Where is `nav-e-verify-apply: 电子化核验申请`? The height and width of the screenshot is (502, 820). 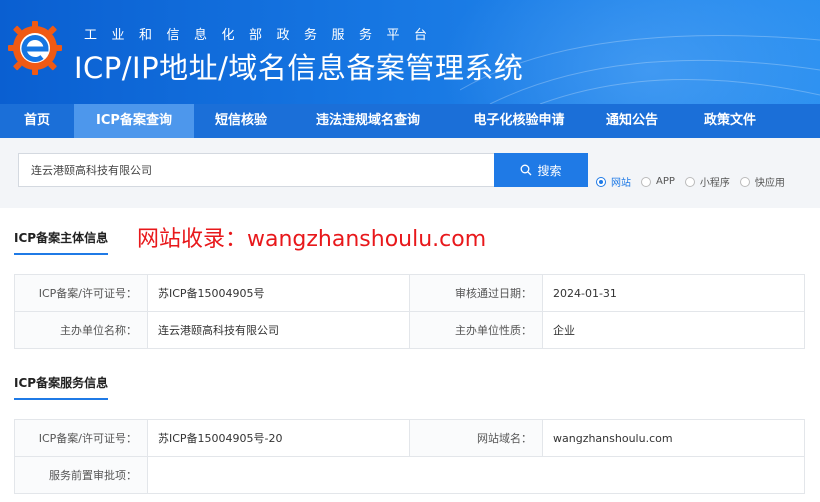 nav-e-verify-apply: 电子化核验申请 is located at coordinates (519, 121).